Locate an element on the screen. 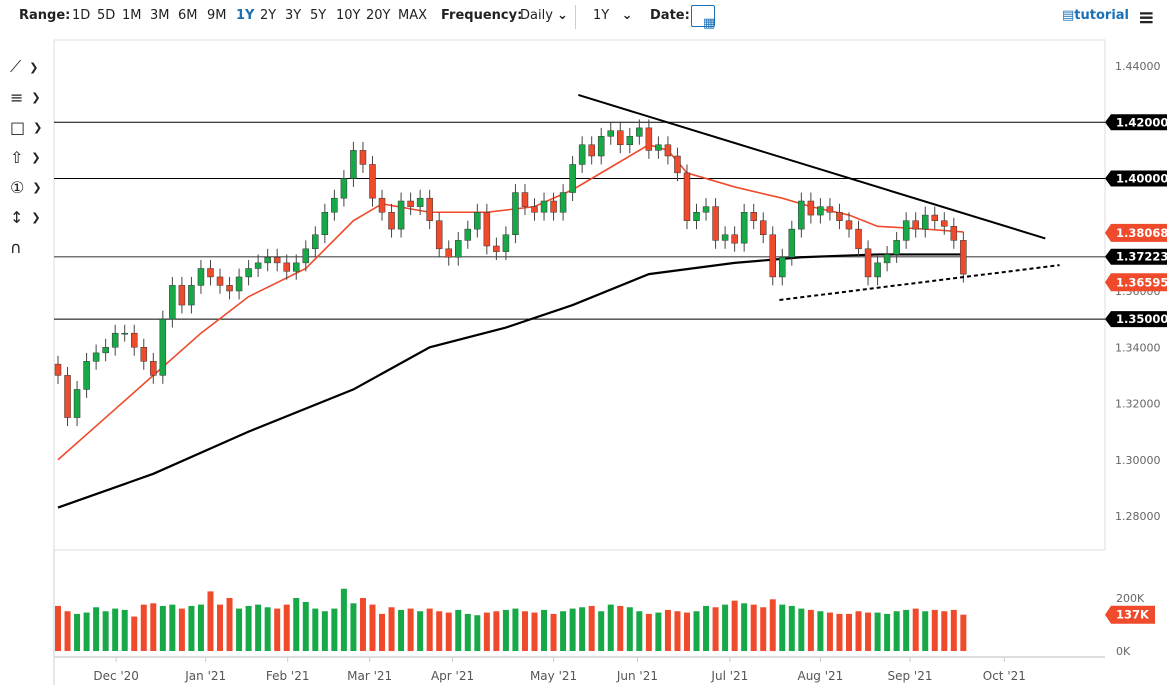 The height and width of the screenshot is (693, 1171). calendar-button: ▦ is located at coordinates (703, 18).